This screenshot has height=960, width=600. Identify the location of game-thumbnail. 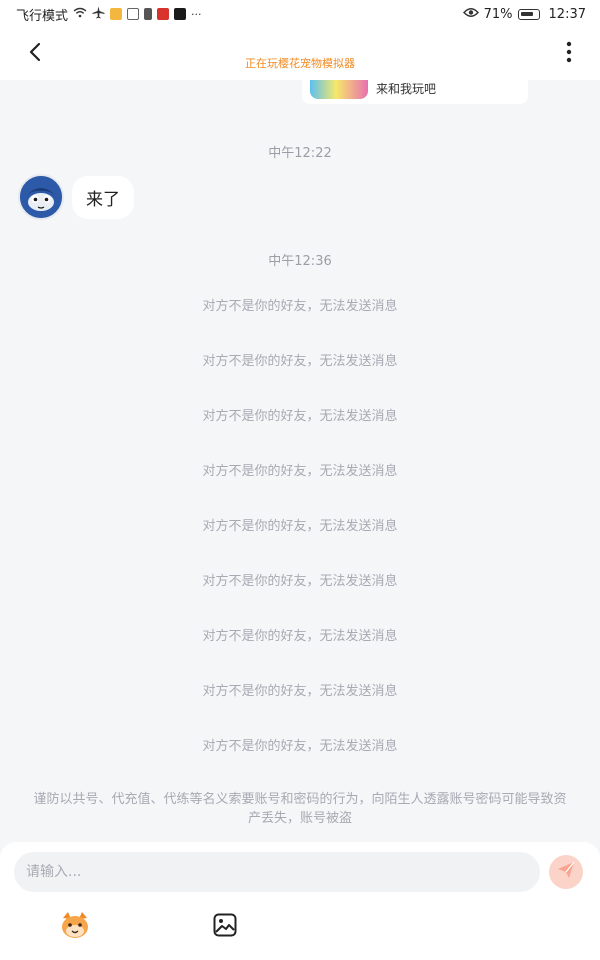
(339, 88).